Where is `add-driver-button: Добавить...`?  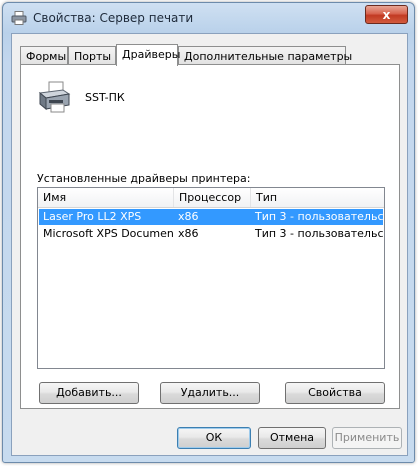
add-driver-button: Добавить... is located at coordinates (89, 393).